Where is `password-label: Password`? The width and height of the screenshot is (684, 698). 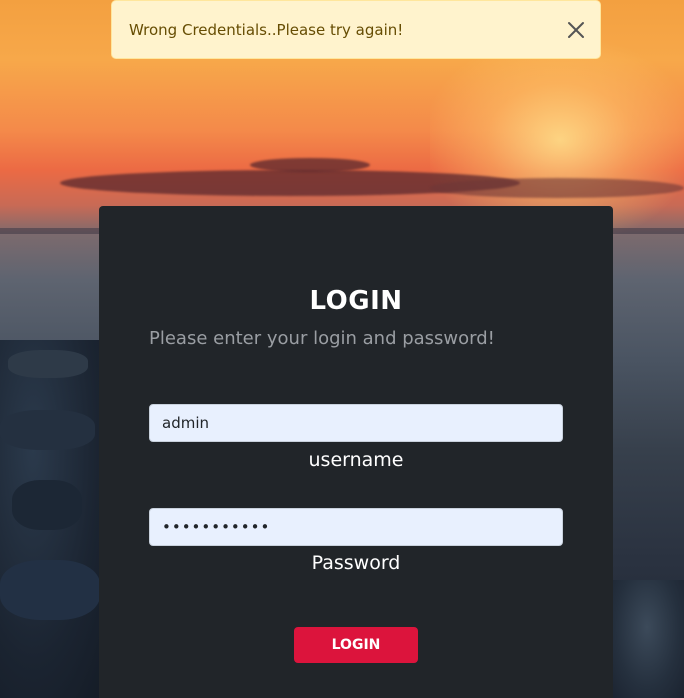
password-label: Password is located at coordinates (356, 563).